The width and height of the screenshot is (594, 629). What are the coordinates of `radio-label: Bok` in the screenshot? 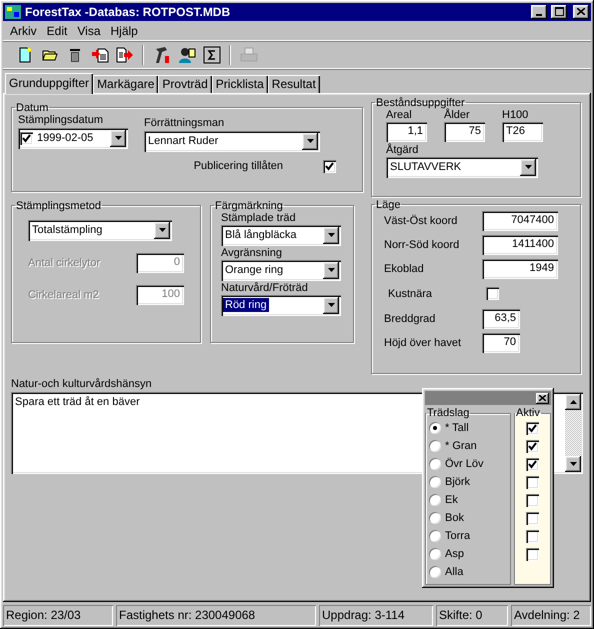 It's located at (454, 518).